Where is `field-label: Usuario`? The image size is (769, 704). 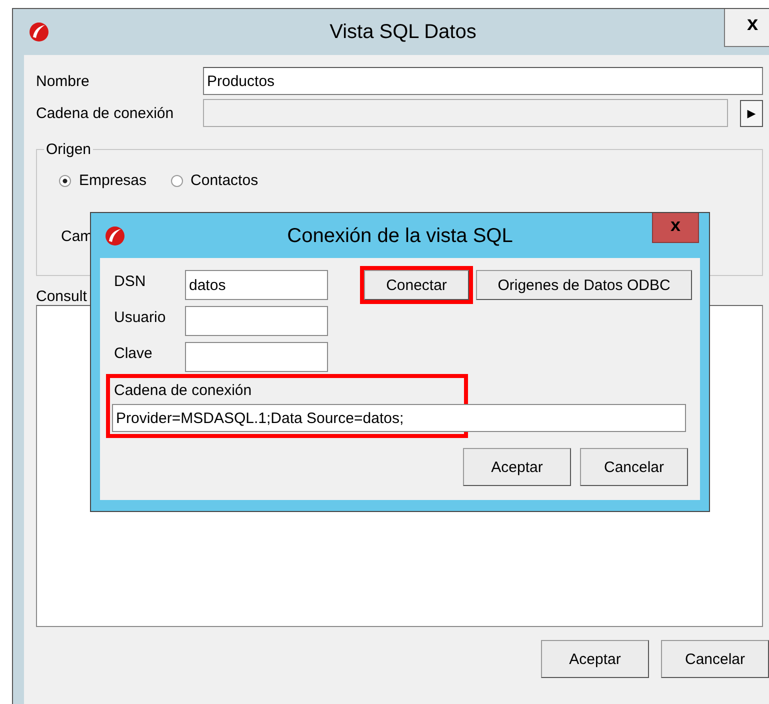 field-label: Usuario is located at coordinates (140, 317).